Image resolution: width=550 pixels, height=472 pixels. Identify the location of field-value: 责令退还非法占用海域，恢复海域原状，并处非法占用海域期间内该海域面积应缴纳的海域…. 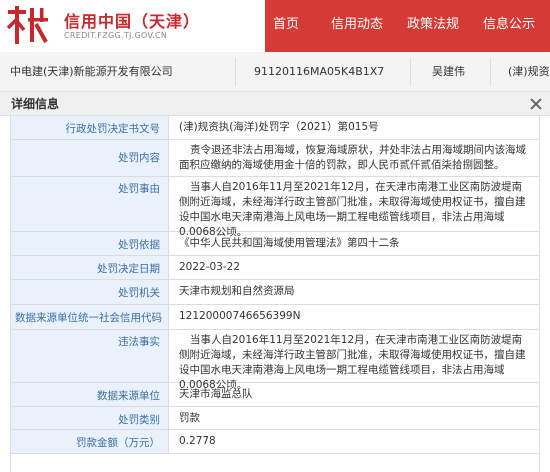
(352, 157).